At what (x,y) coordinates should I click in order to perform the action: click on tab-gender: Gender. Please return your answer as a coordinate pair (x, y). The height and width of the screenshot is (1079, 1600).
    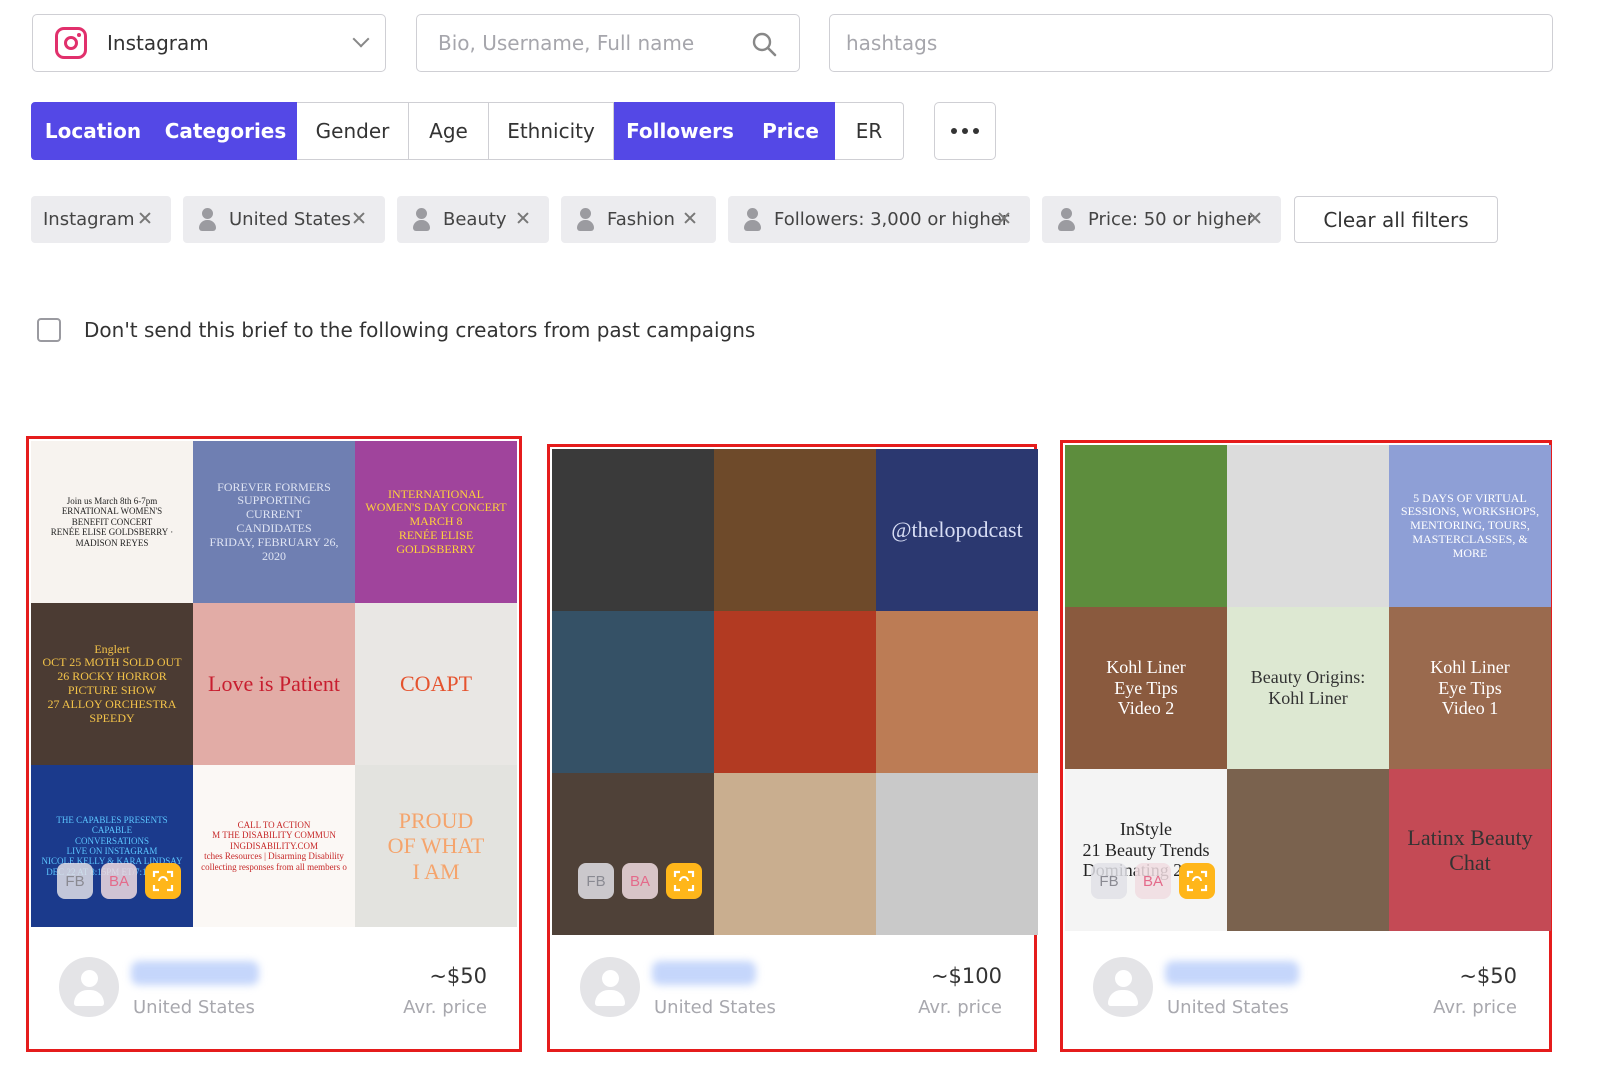
    Looking at the image, I should click on (353, 131).